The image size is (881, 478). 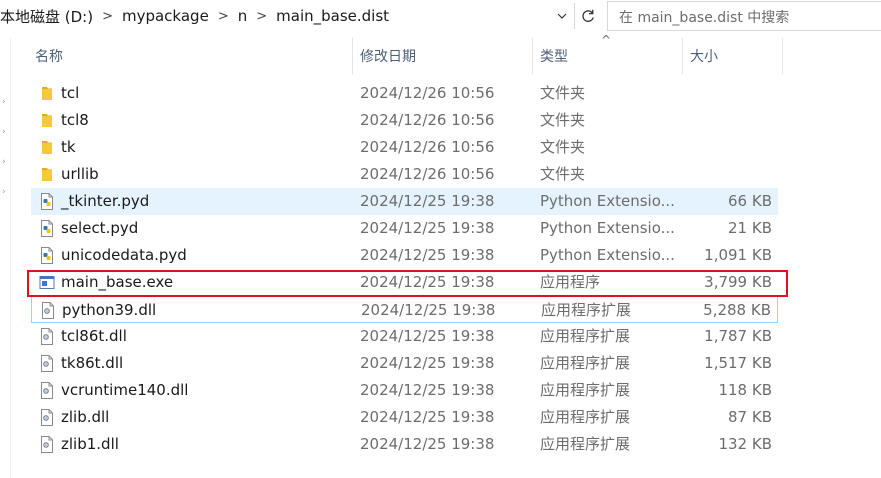 I want to click on refresh-button, so click(x=587, y=16).